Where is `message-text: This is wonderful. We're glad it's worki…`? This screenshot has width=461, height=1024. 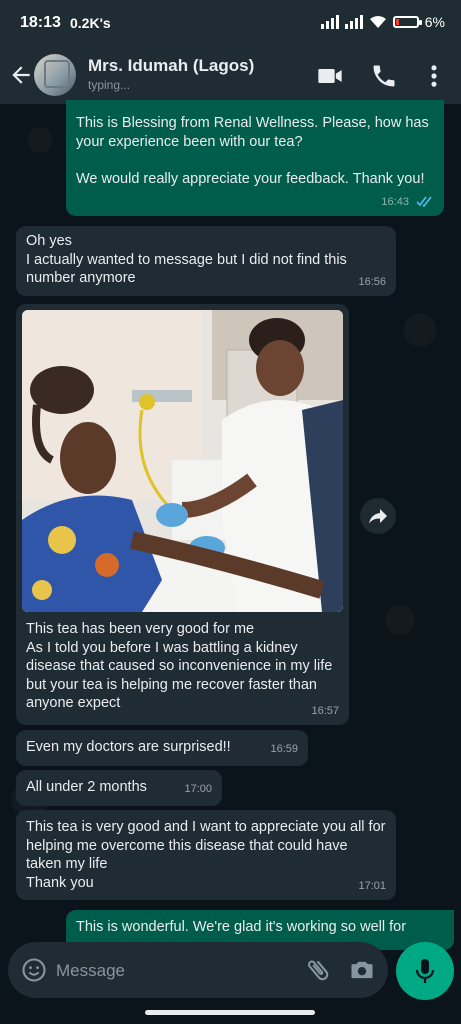
message-text: This is wonderful. We're glad it's worki… is located at coordinates (241, 927).